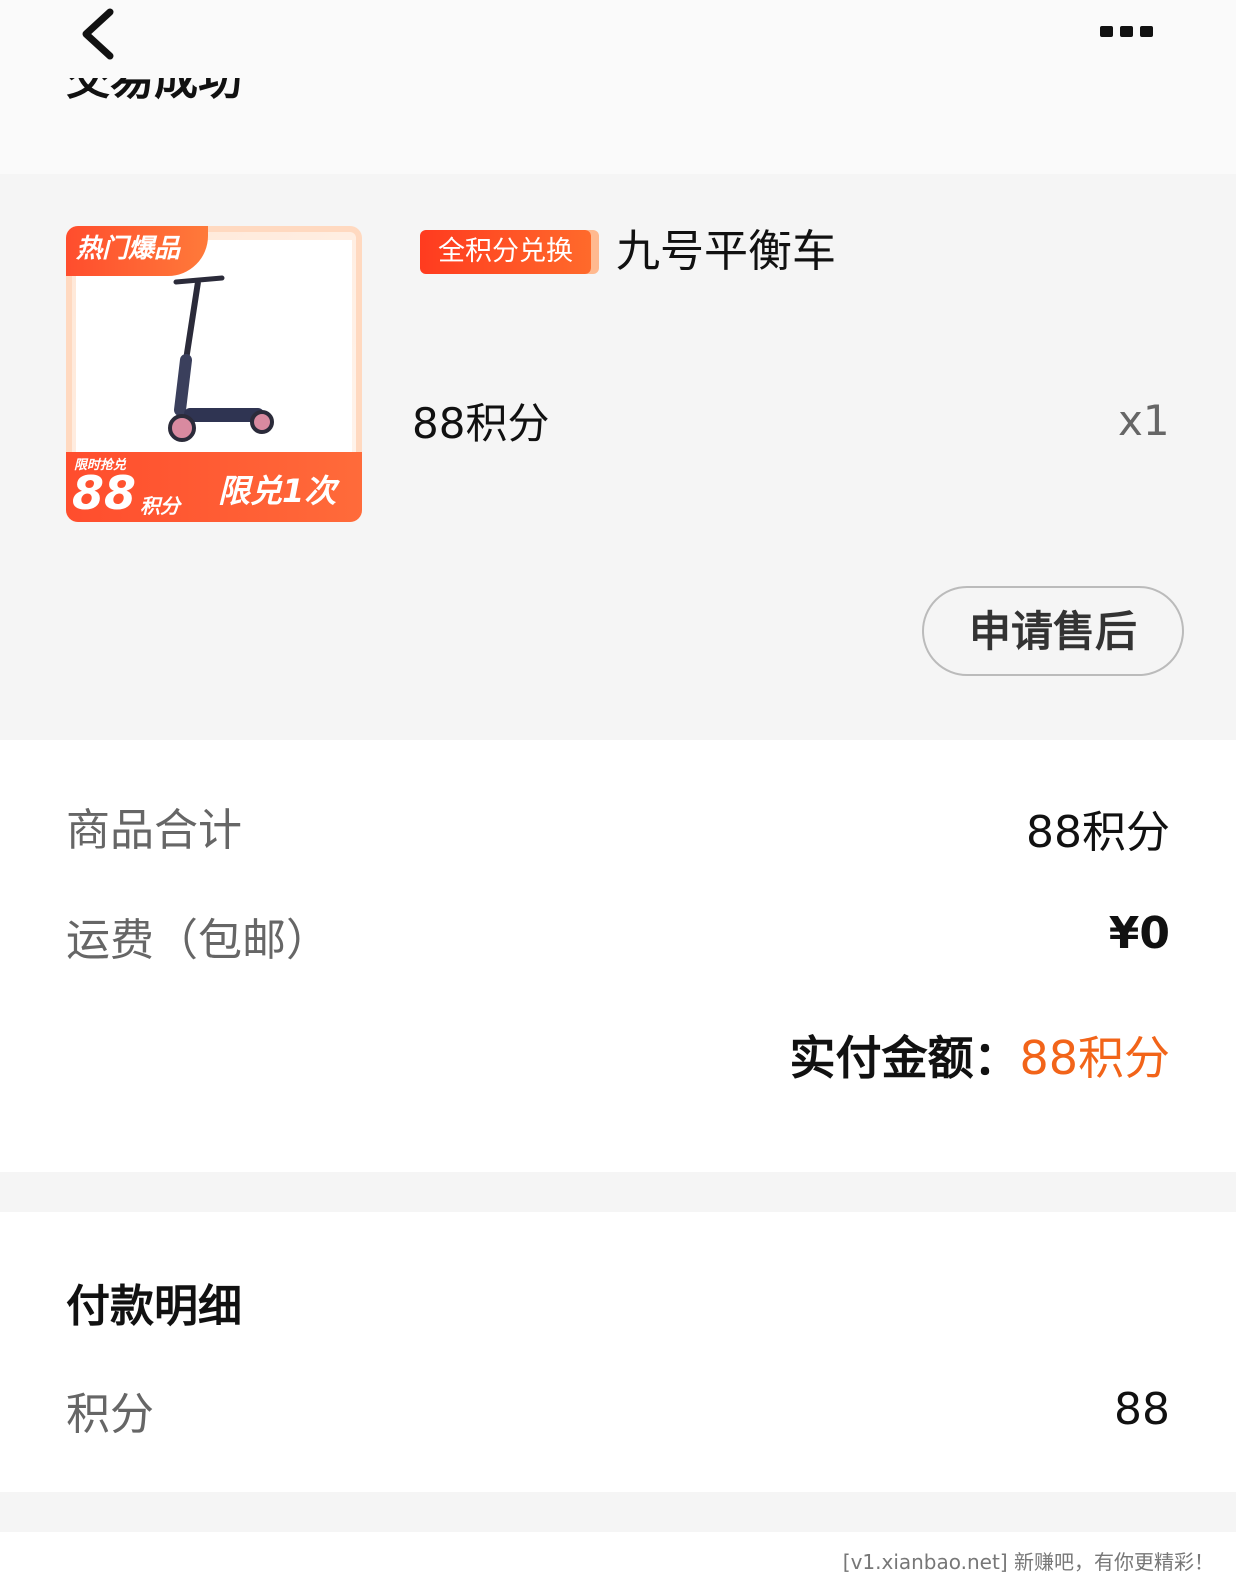 This screenshot has width=1236, height=1592. What do you see at coordinates (1028, 1562) in the screenshot?
I see `watermark-text: [v1.xianbao.net] 新赚吧，有你更精彩！` at bounding box center [1028, 1562].